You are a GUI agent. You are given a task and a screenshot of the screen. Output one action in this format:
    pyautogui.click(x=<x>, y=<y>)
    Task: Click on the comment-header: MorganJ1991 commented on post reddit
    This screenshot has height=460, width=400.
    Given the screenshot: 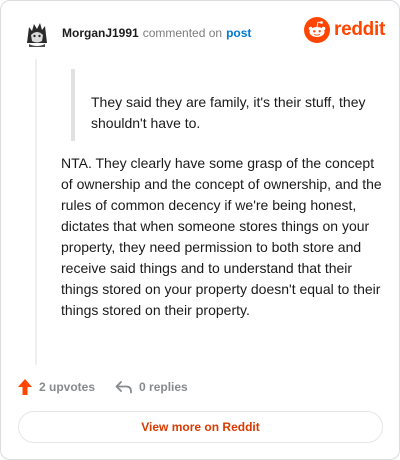 What is the action you would take?
    pyautogui.click(x=203, y=33)
    